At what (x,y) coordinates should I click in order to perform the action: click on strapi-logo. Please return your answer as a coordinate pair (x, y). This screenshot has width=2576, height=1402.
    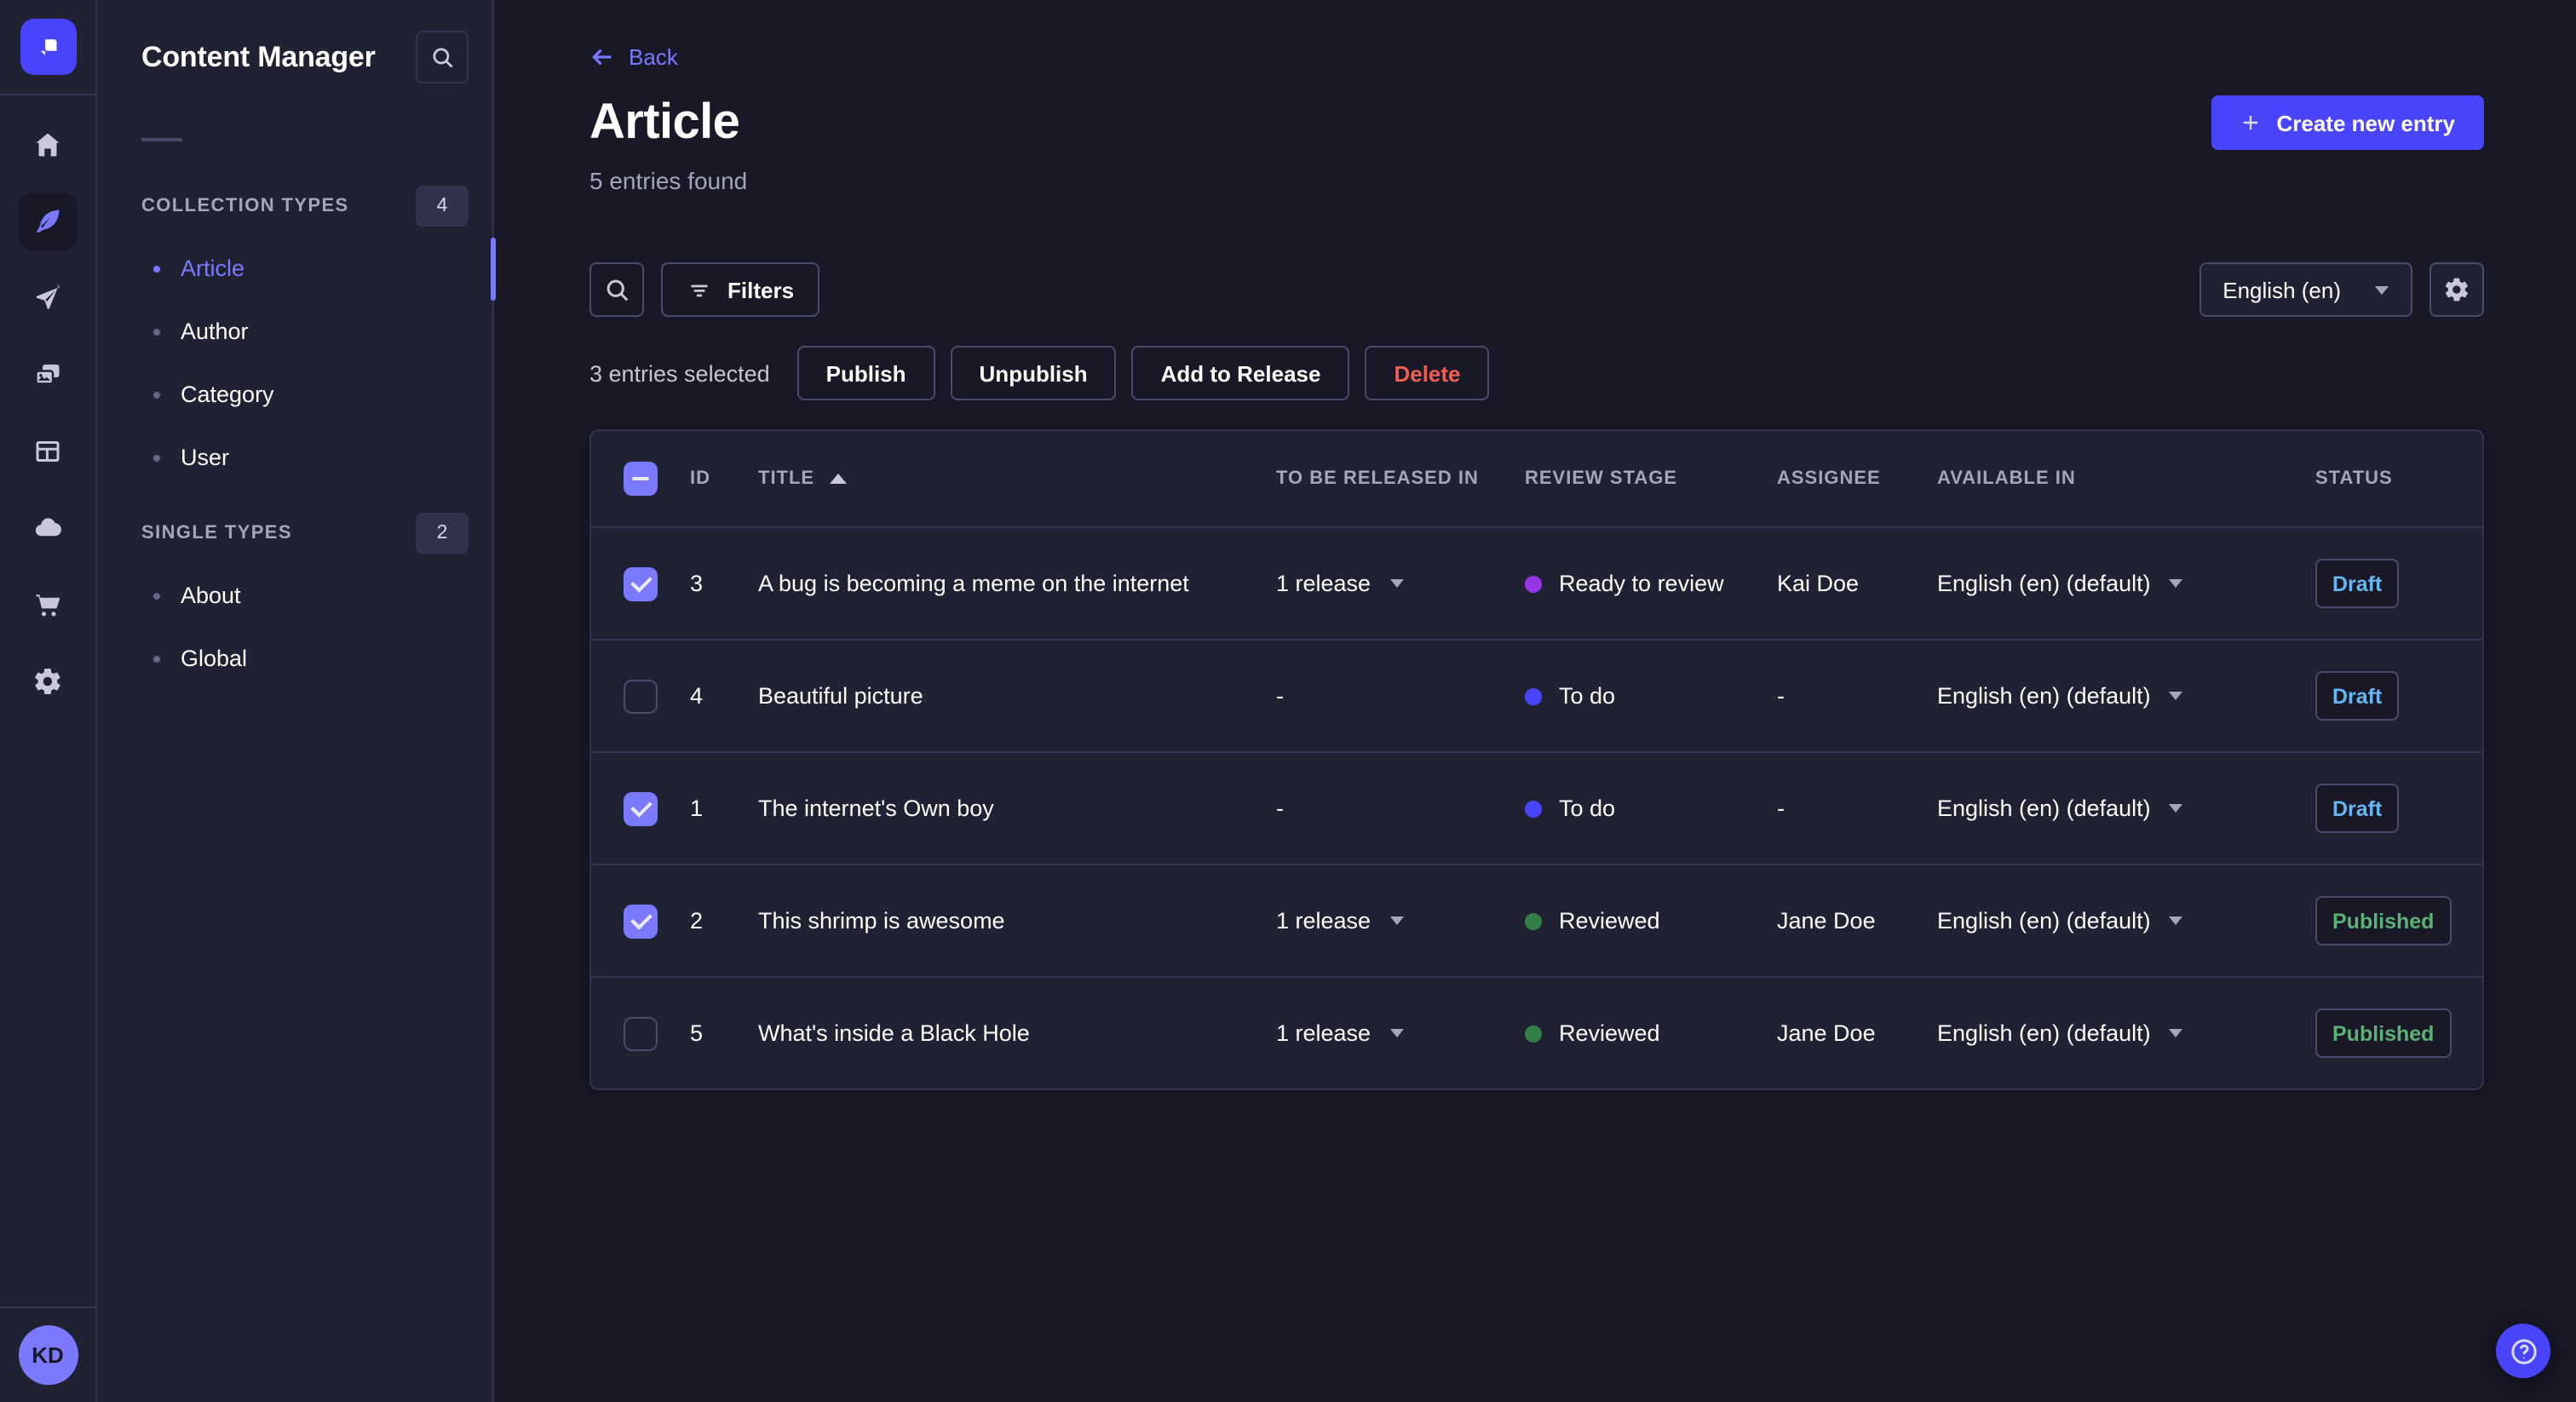
    Looking at the image, I should click on (48, 47).